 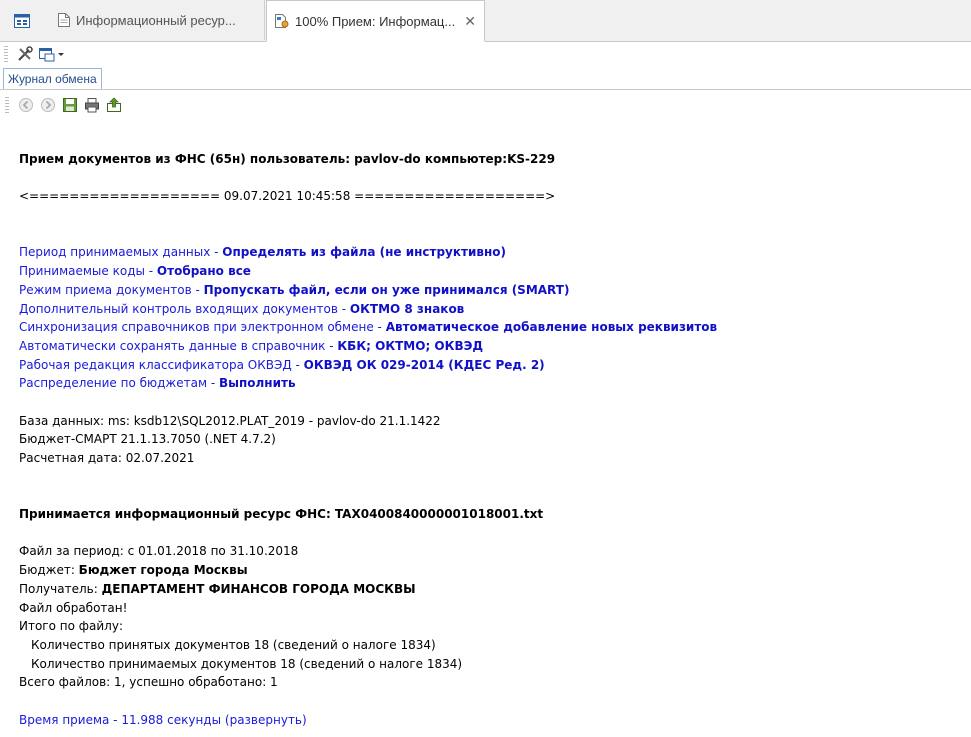 I want to click on print-icon, so click(x=92, y=105).